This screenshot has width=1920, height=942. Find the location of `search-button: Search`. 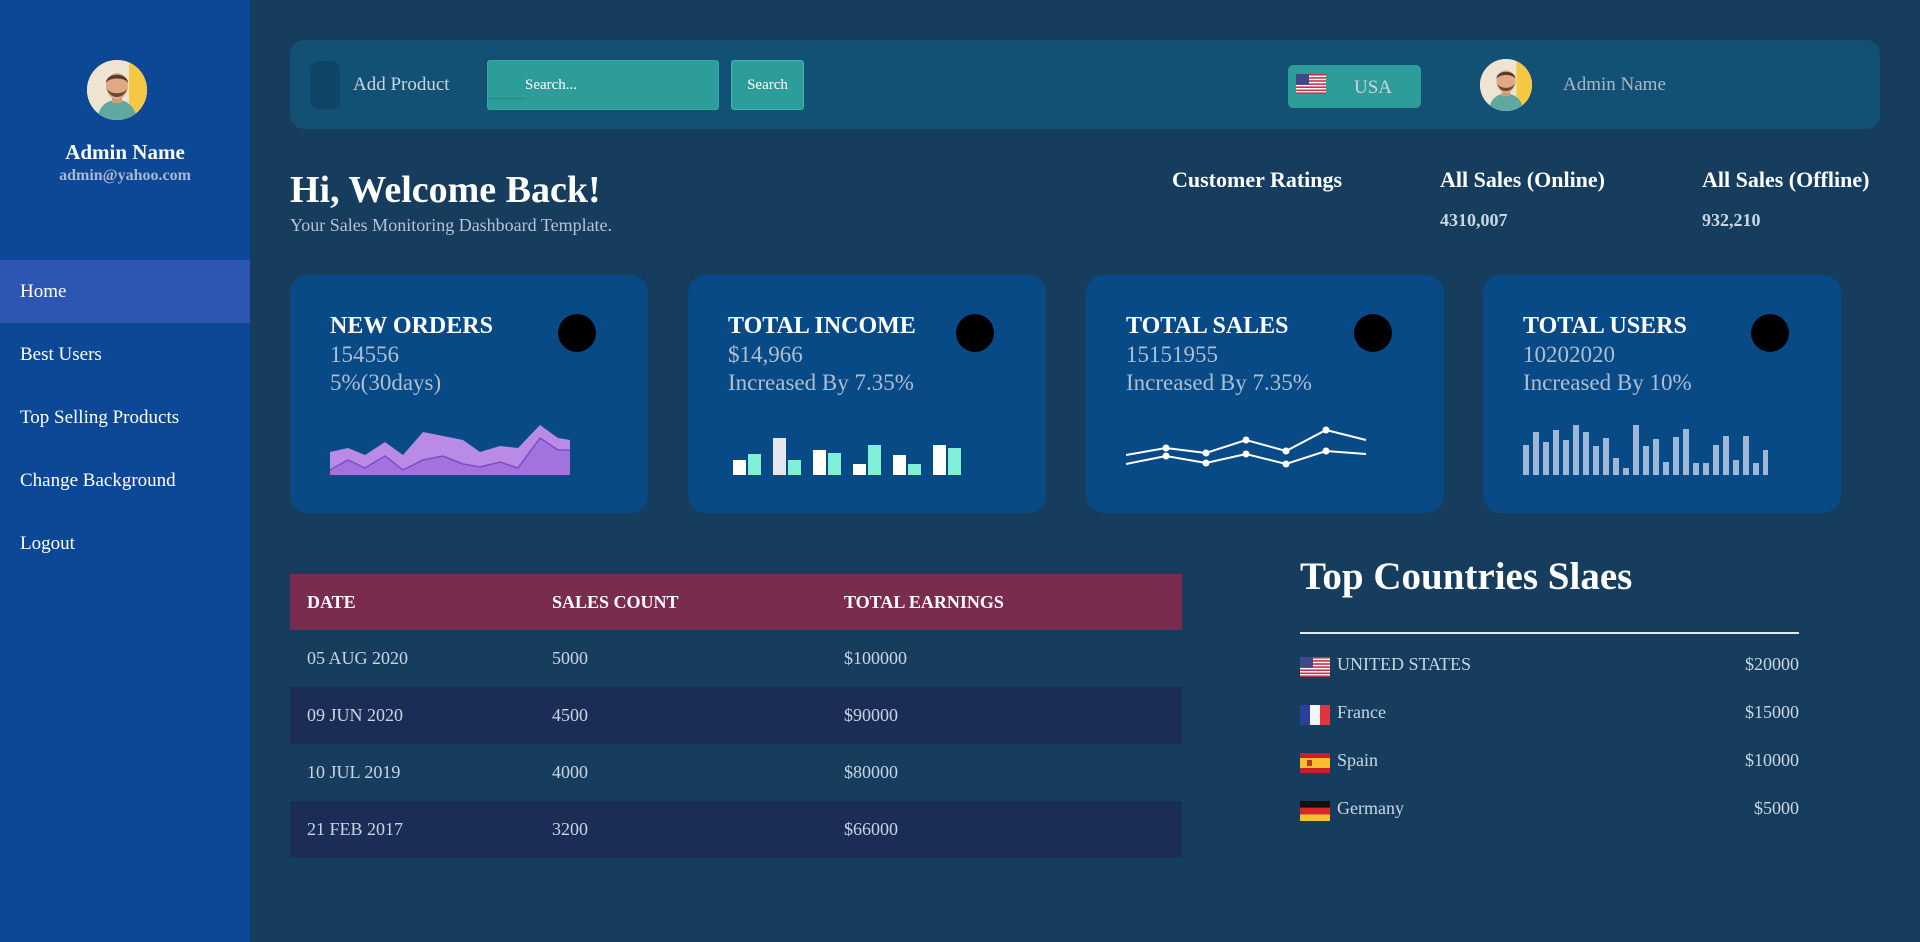

search-button: Search is located at coordinates (767, 85).